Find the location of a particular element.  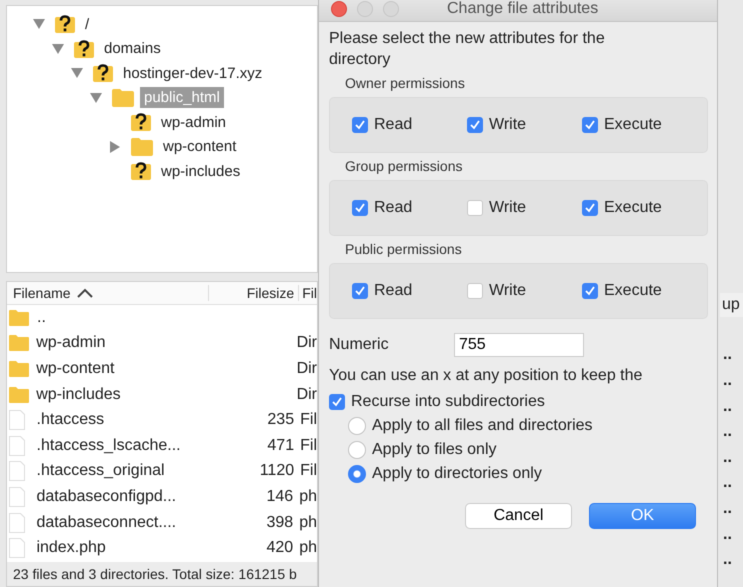

column-header: Fil is located at coordinates (308, 293).